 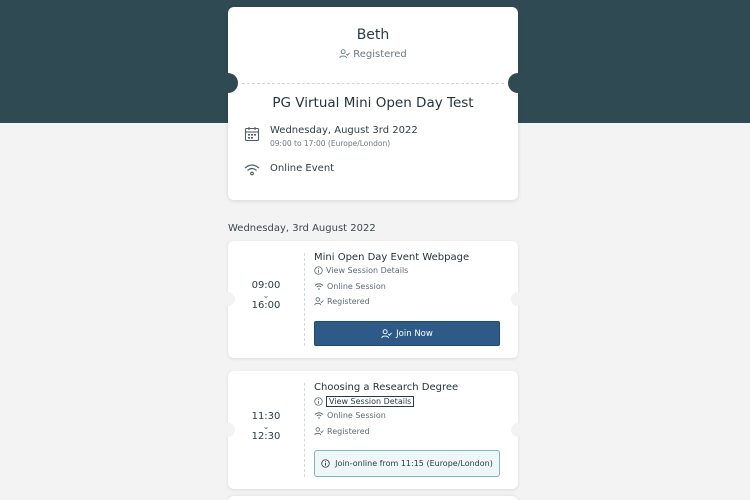 I want to click on session-time: 11:30 ⌄ 12:30, so click(x=266, y=426).